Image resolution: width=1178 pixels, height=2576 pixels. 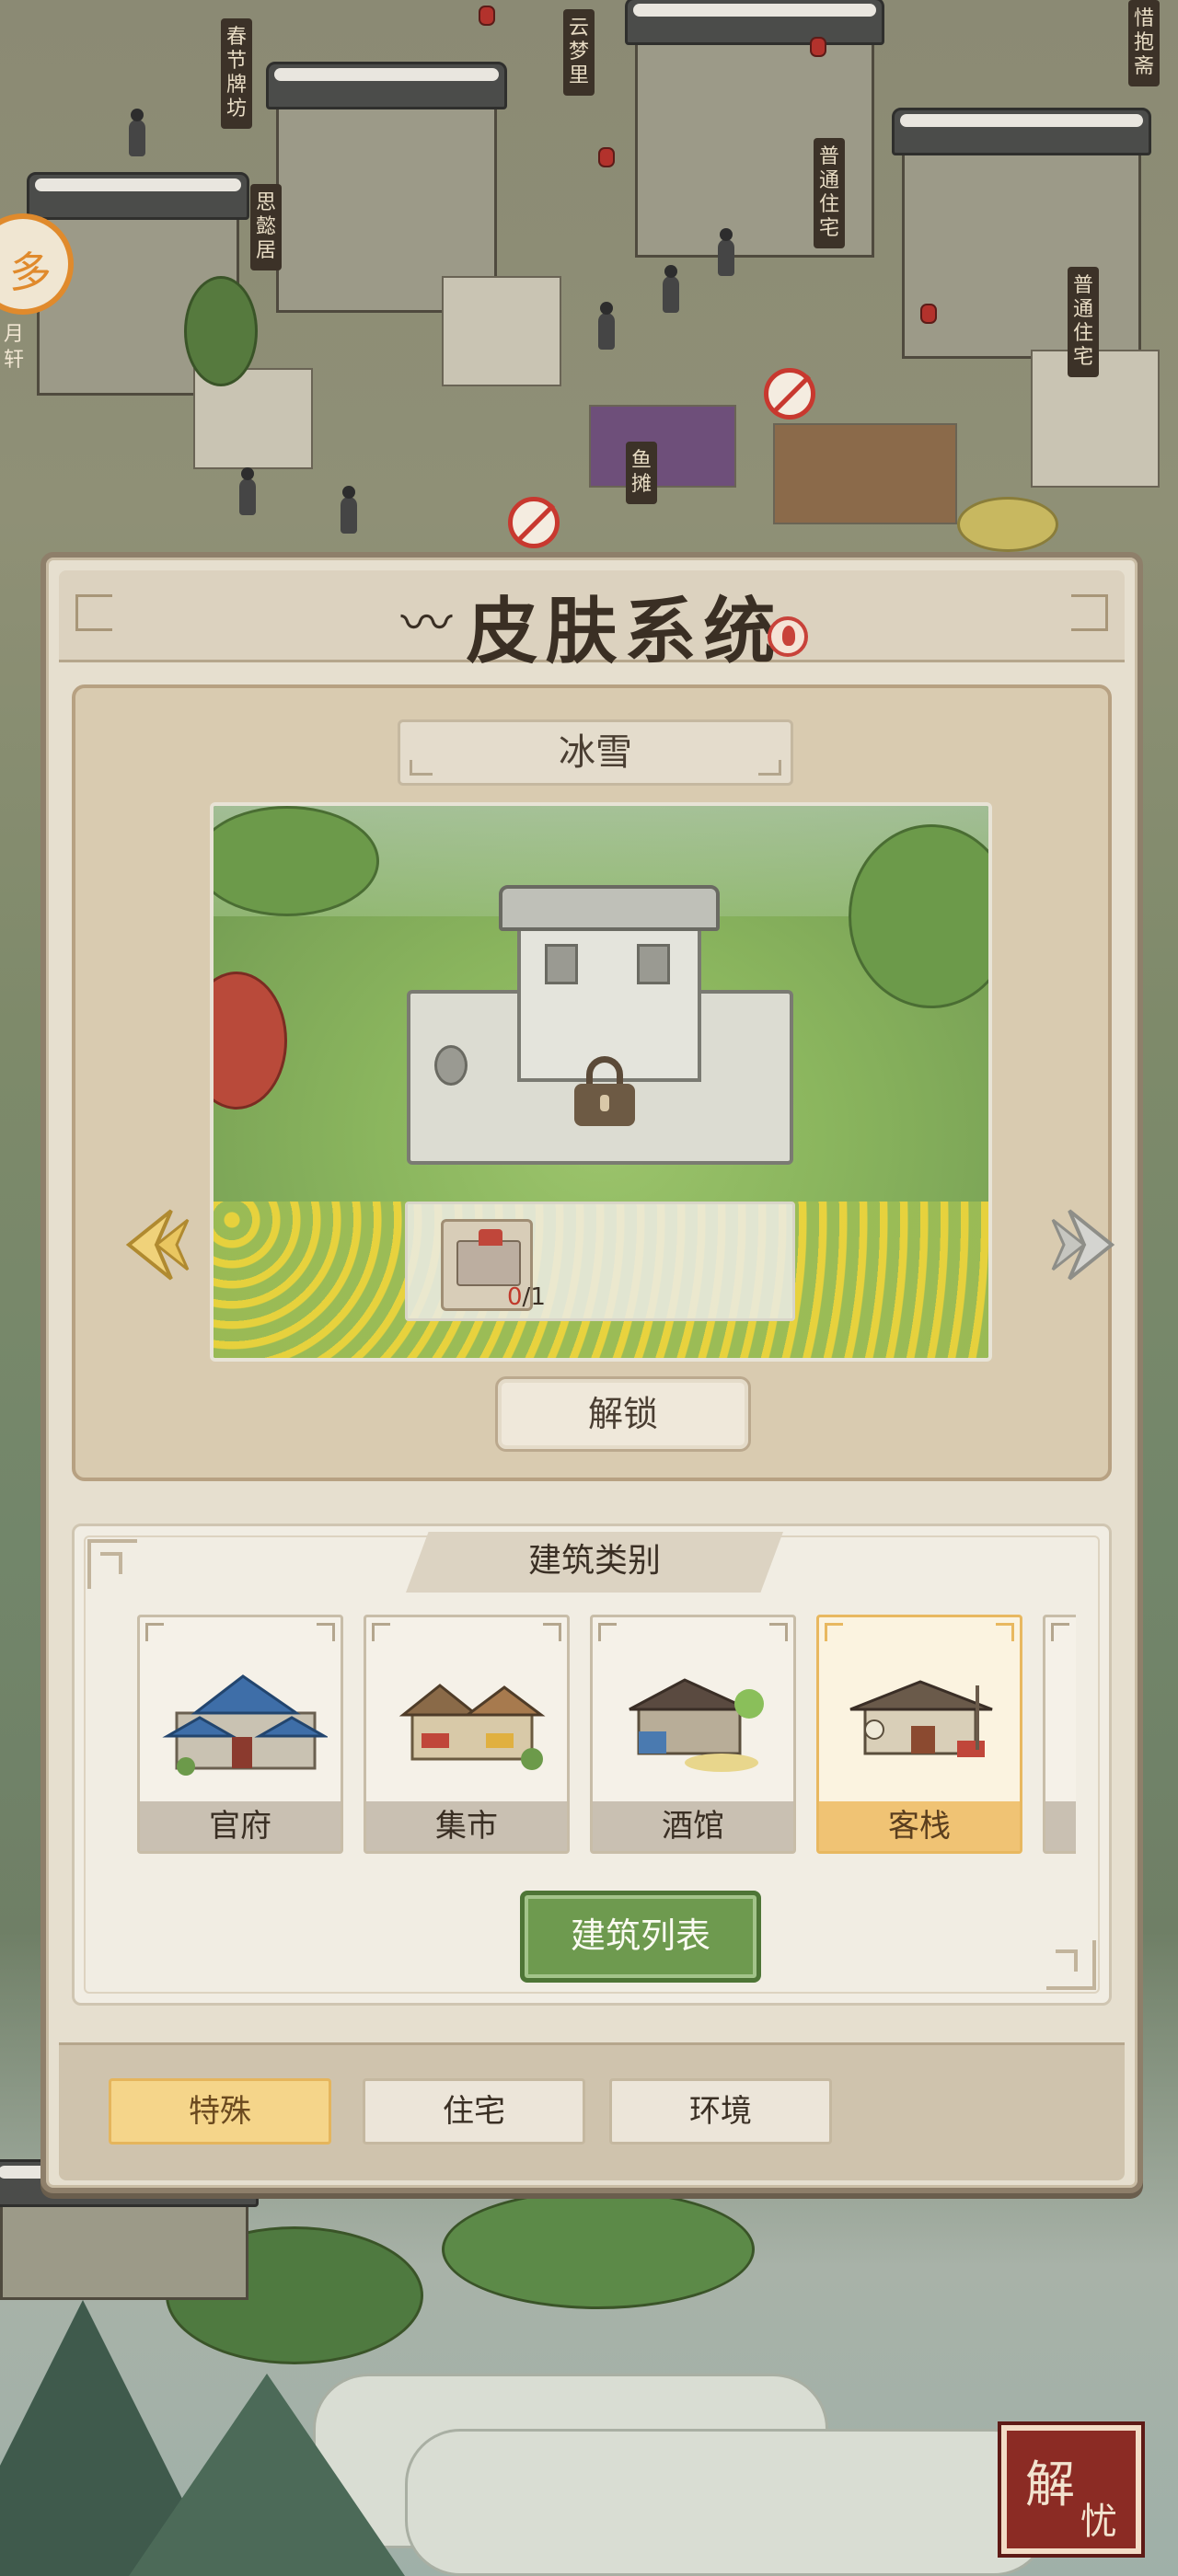 What do you see at coordinates (641, 473) in the screenshot?
I see `map-sign: 鱼摊` at bounding box center [641, 473].